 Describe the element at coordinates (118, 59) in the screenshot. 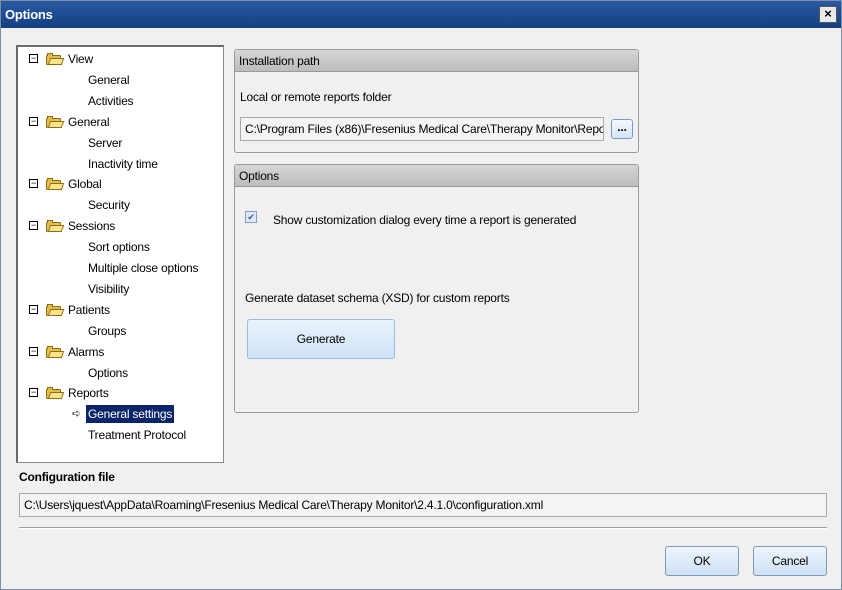

I see `tree-node-view: − View` at that location.